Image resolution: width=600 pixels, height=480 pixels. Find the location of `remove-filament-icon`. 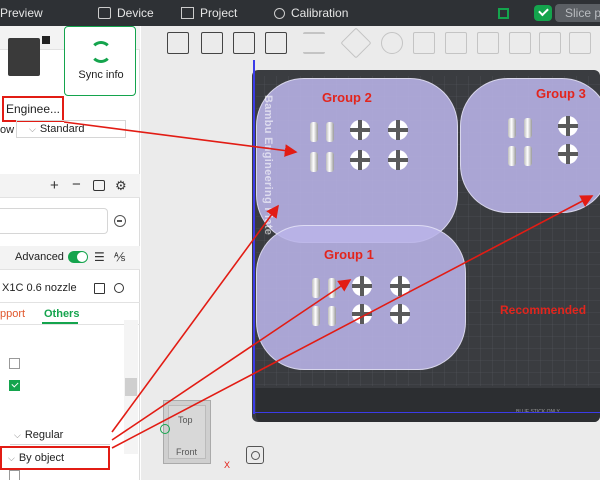

remove-filament-icon is located at coordinates (120, 221).